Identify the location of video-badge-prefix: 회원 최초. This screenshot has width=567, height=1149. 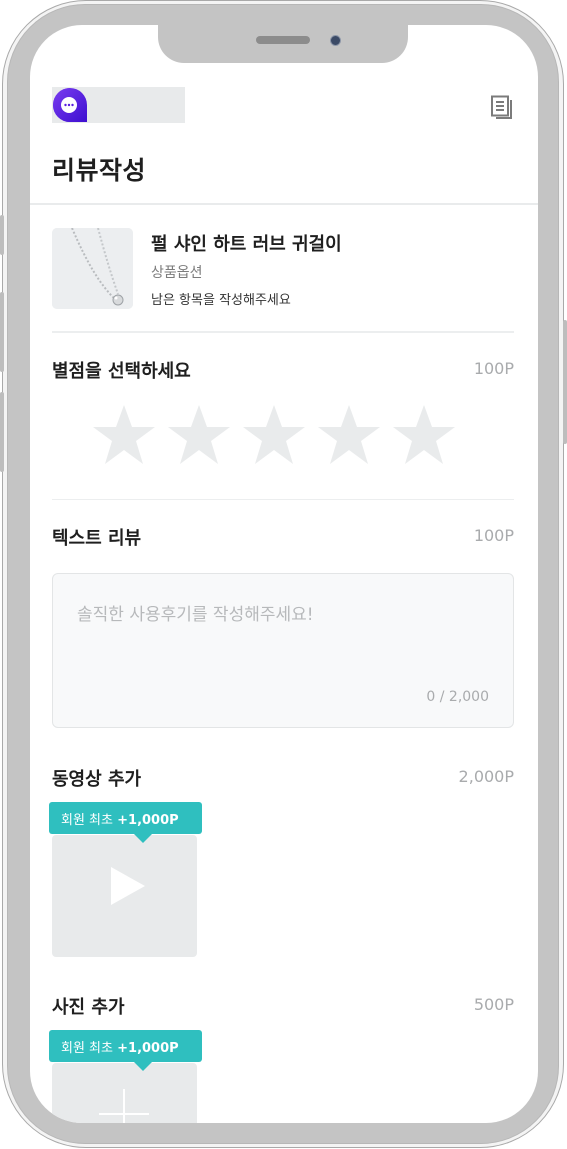
(87, 820).